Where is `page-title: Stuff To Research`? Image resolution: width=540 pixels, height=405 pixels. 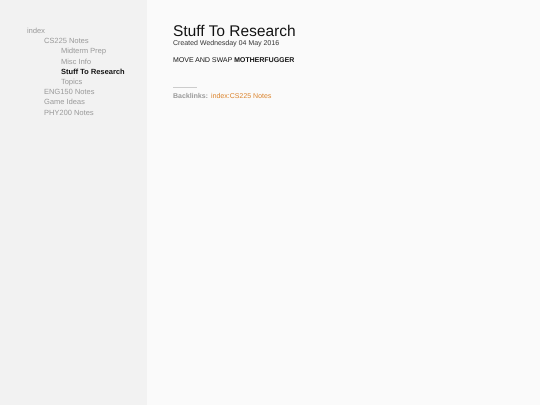 page-title: Stuff To Research is located at coordinates (235, 32).